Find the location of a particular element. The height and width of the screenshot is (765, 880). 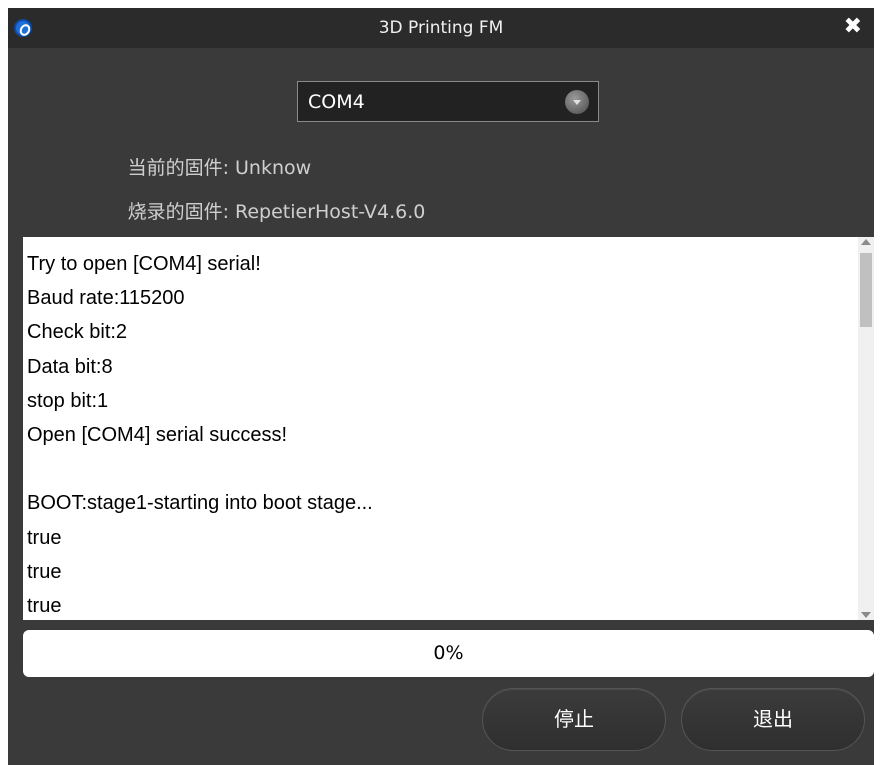

port-select: COM4 is located at coordinates (448, 101).